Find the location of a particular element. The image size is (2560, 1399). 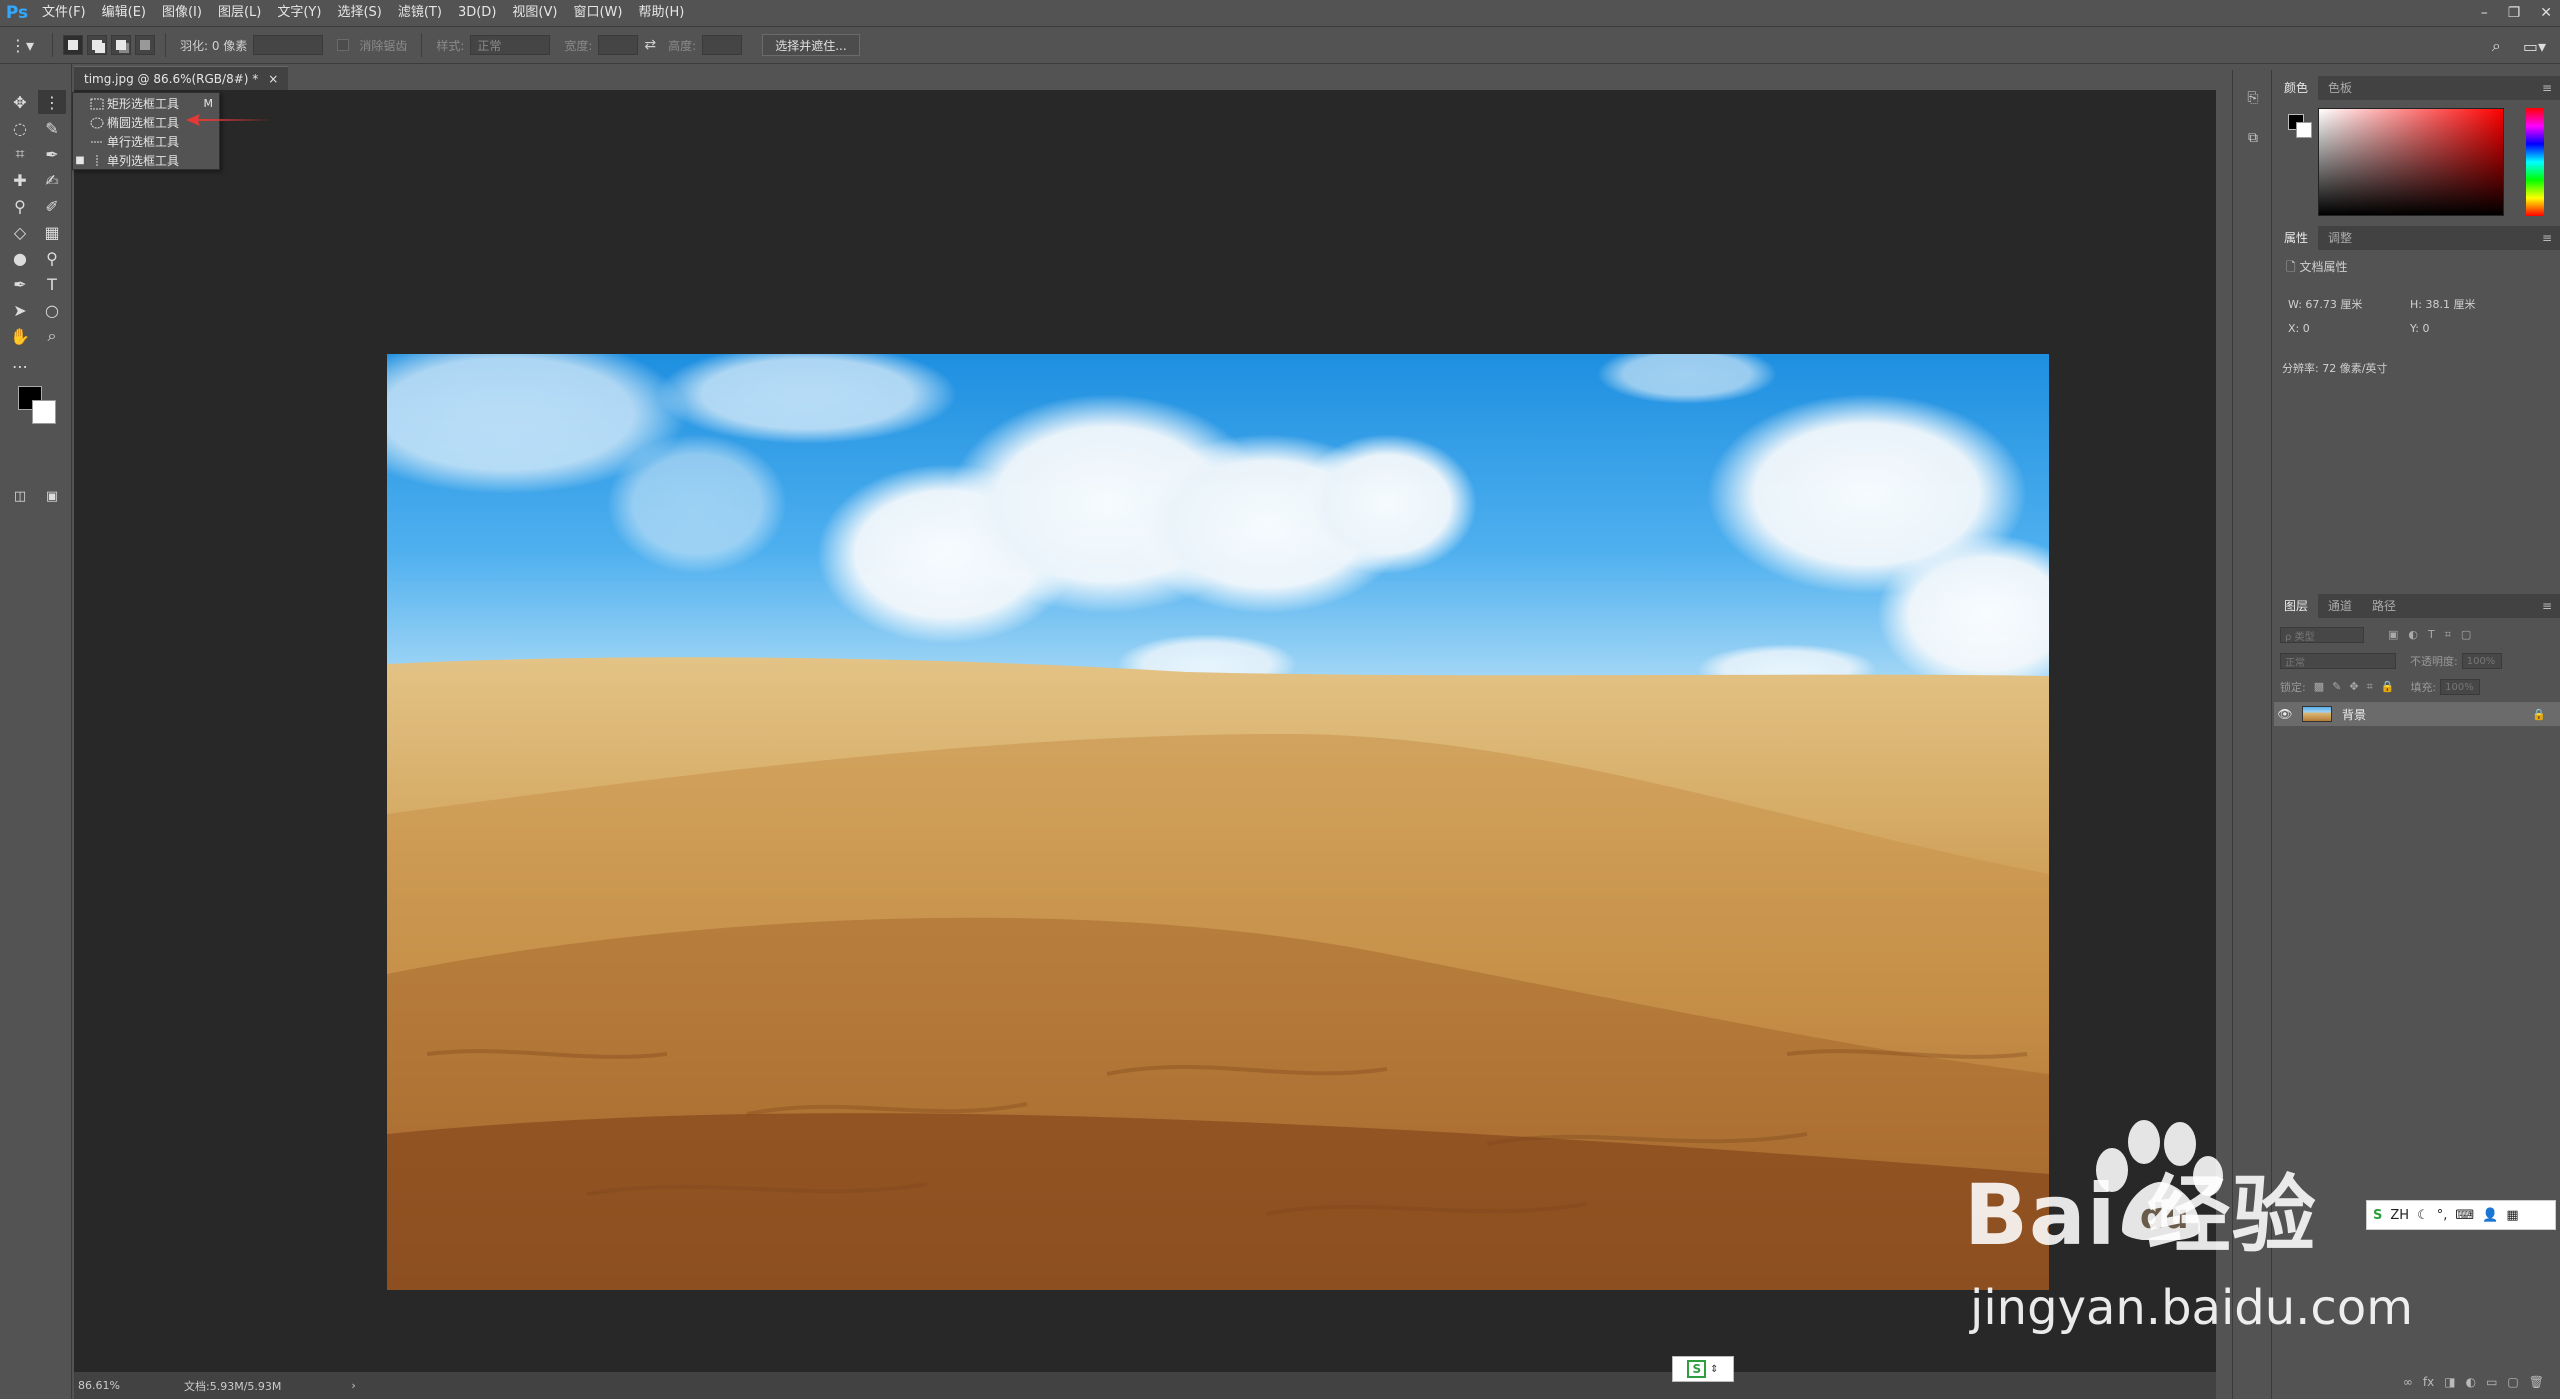

restore-button: ❐ is located at coordinates (2514, 13).